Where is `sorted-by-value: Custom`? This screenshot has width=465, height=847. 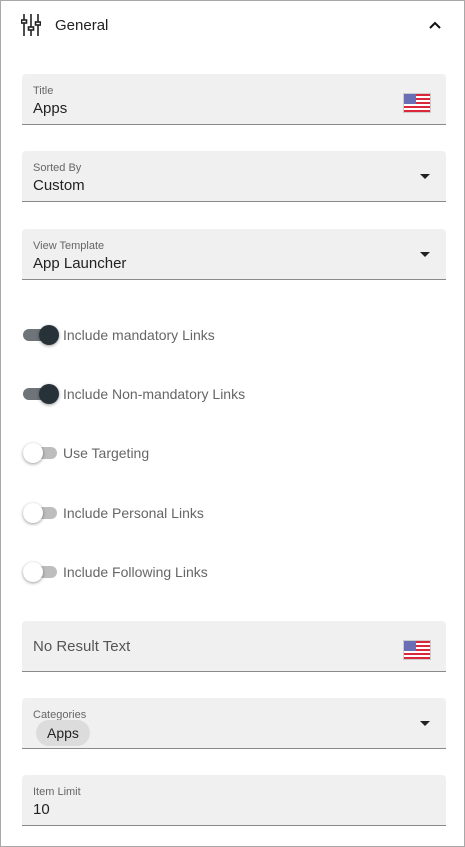 sorted-by-value: Custom is located at coordinates (59, 185).